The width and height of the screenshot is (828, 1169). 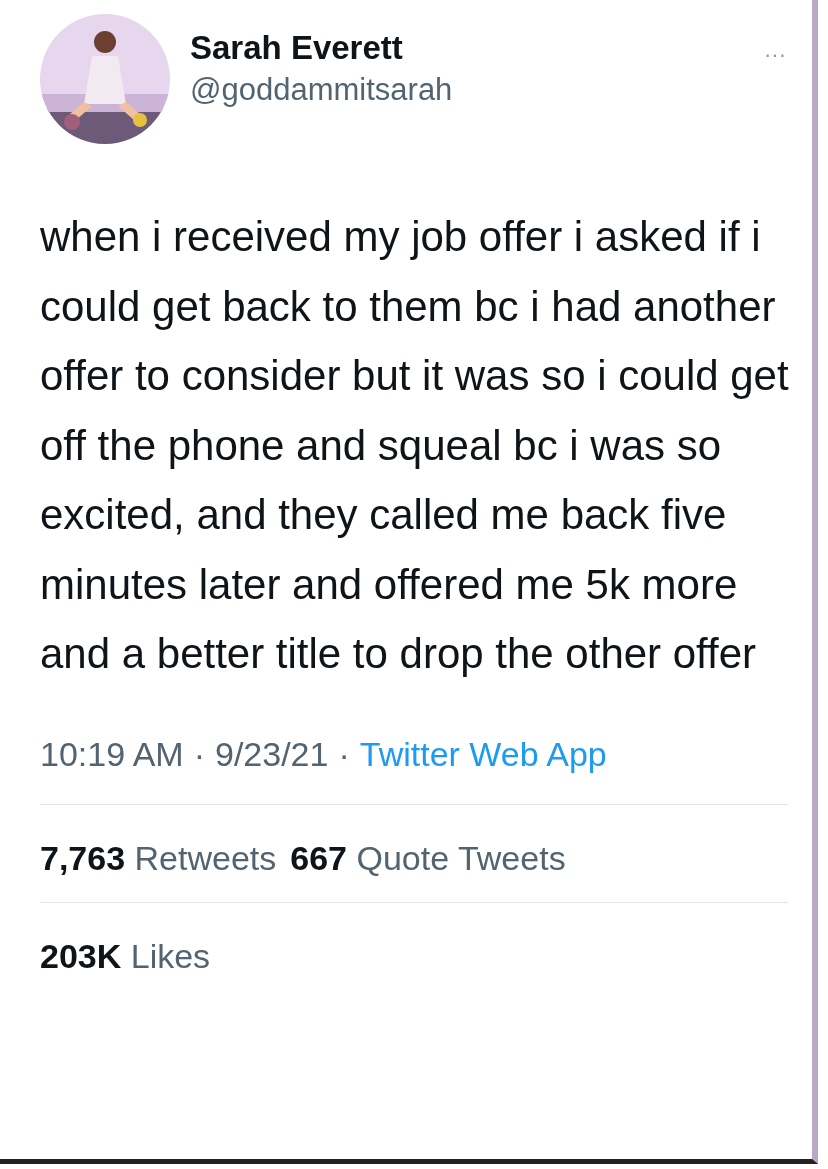 I want to click on author-handle: @goddammitsarah, so click(x=321, y=90).